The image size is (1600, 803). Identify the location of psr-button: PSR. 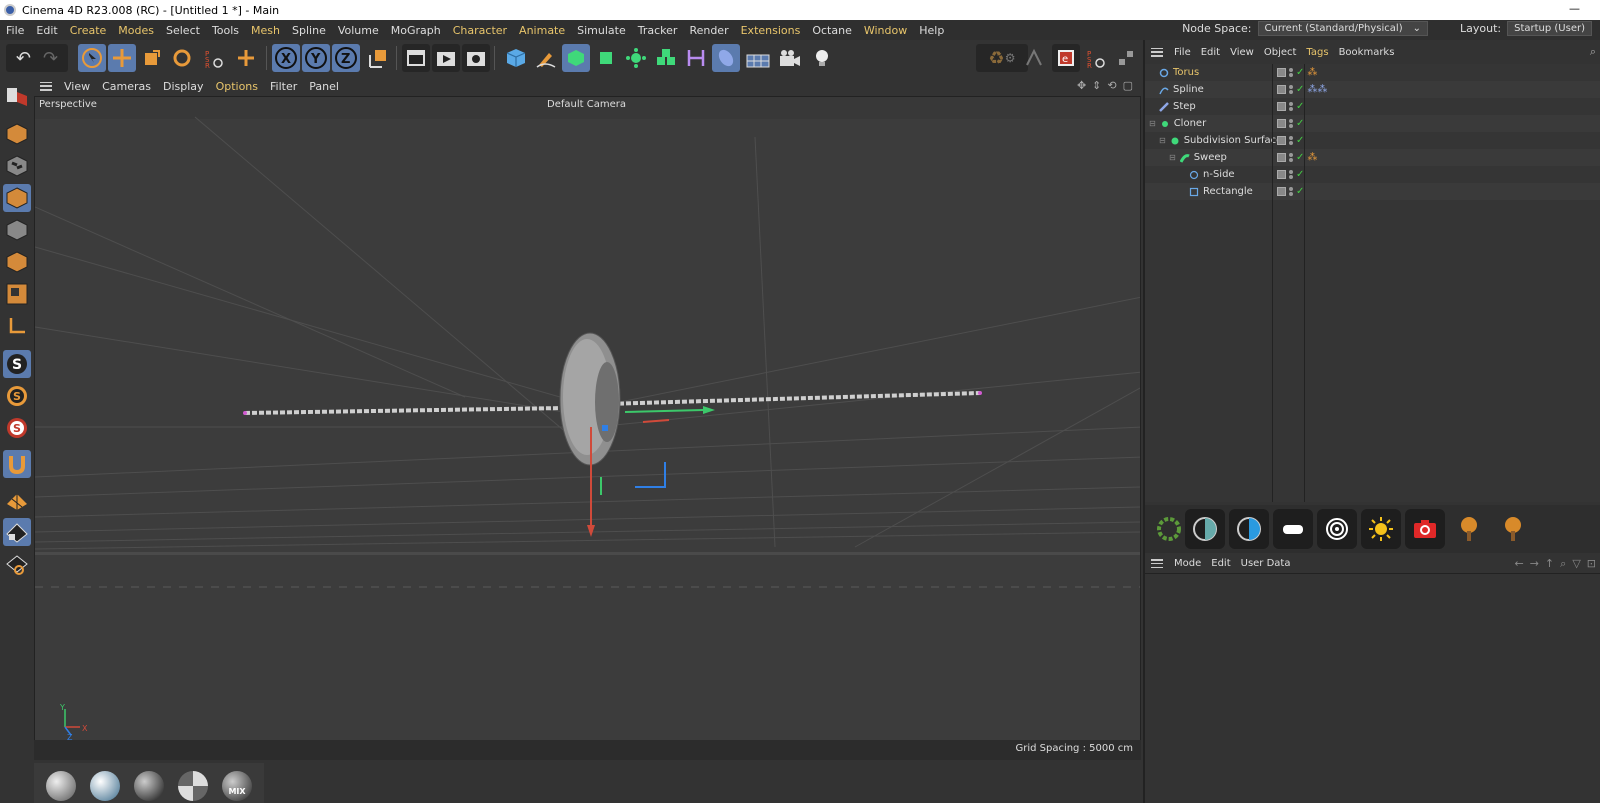
(214, 58).